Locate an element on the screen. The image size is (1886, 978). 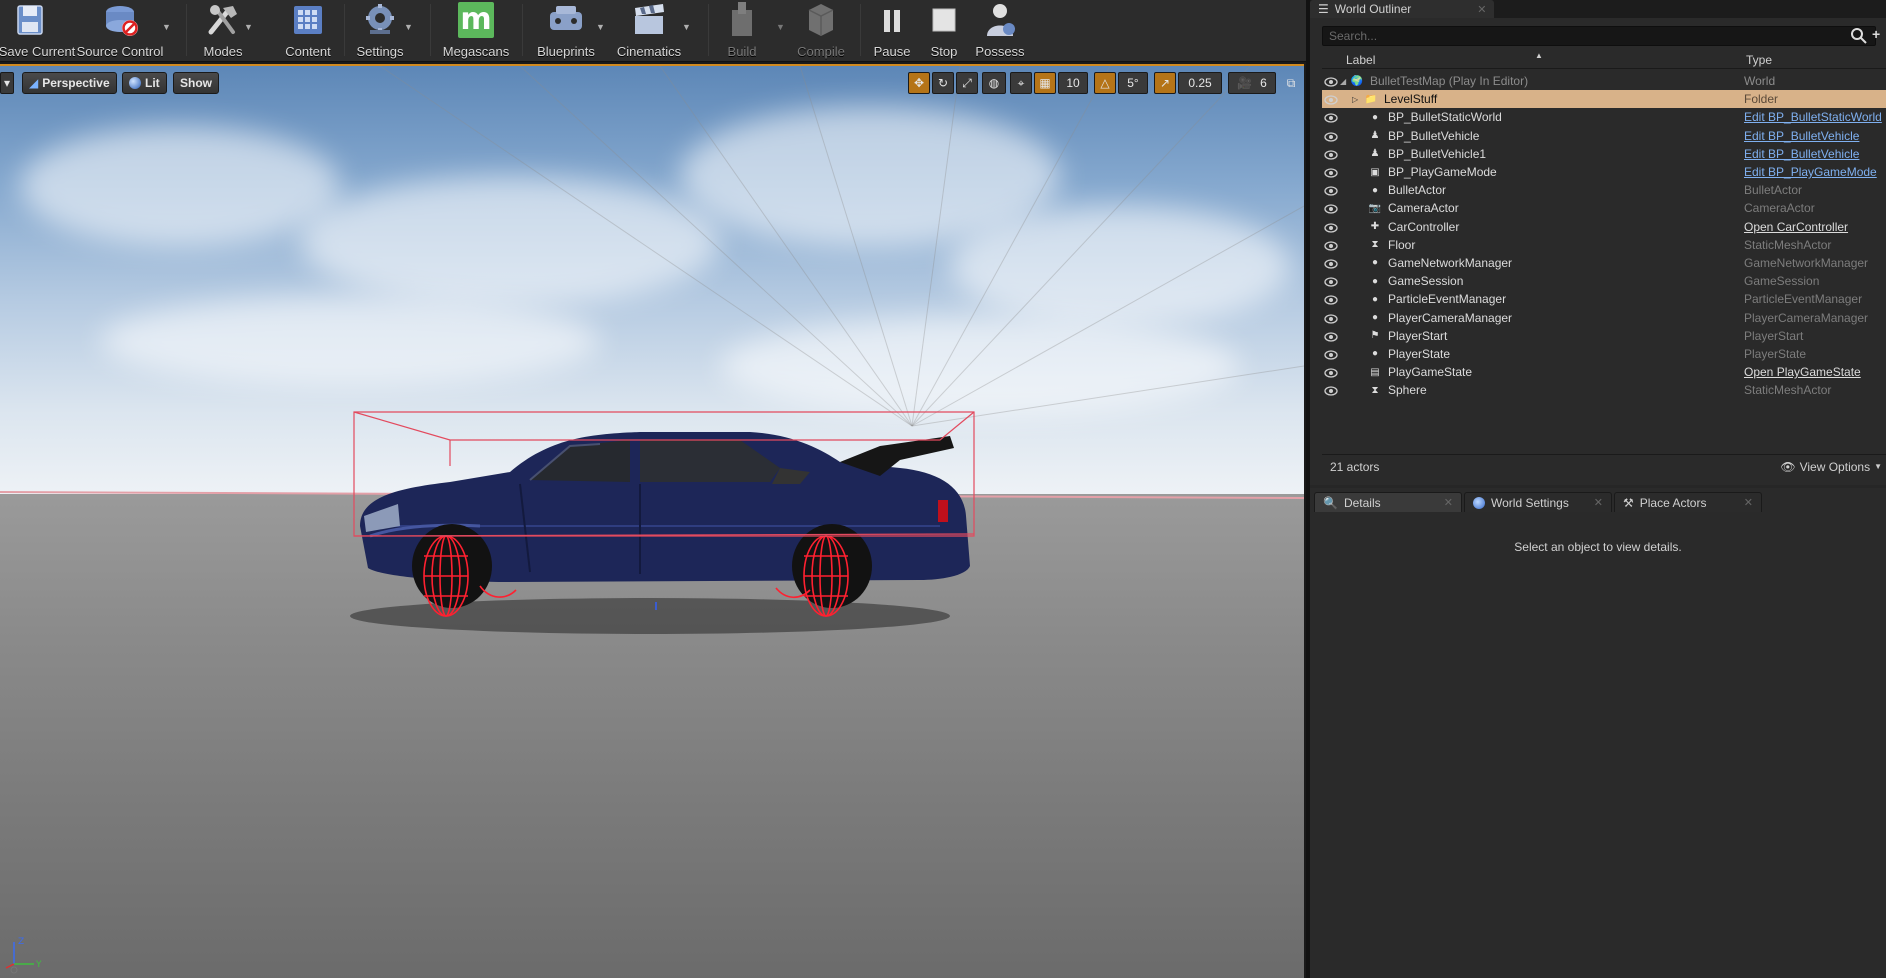
stop-button: Stop is located at coordinates (944, 30).